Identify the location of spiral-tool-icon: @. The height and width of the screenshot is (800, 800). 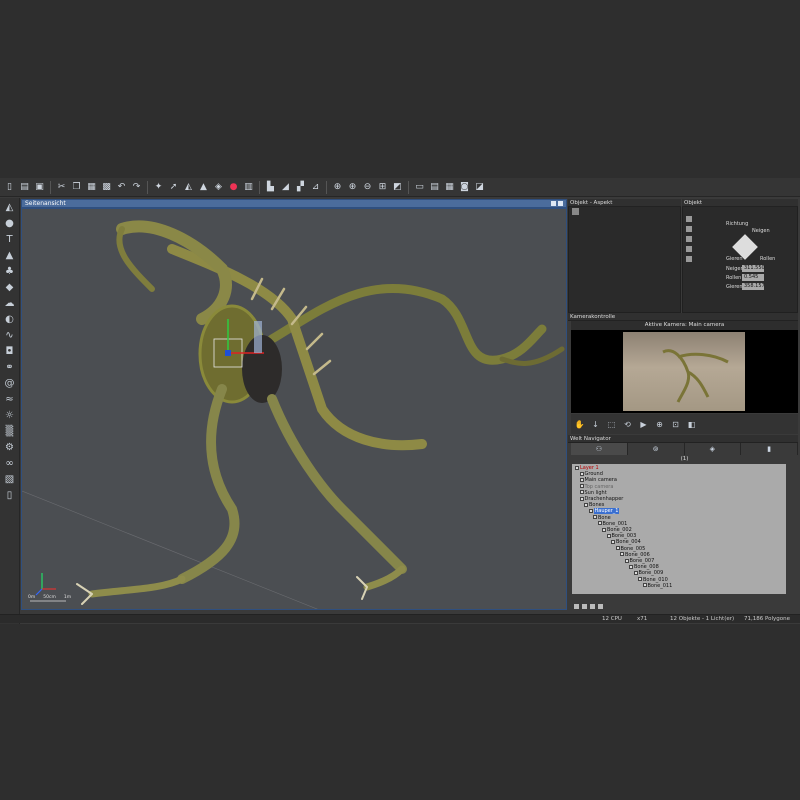
(10, 383).